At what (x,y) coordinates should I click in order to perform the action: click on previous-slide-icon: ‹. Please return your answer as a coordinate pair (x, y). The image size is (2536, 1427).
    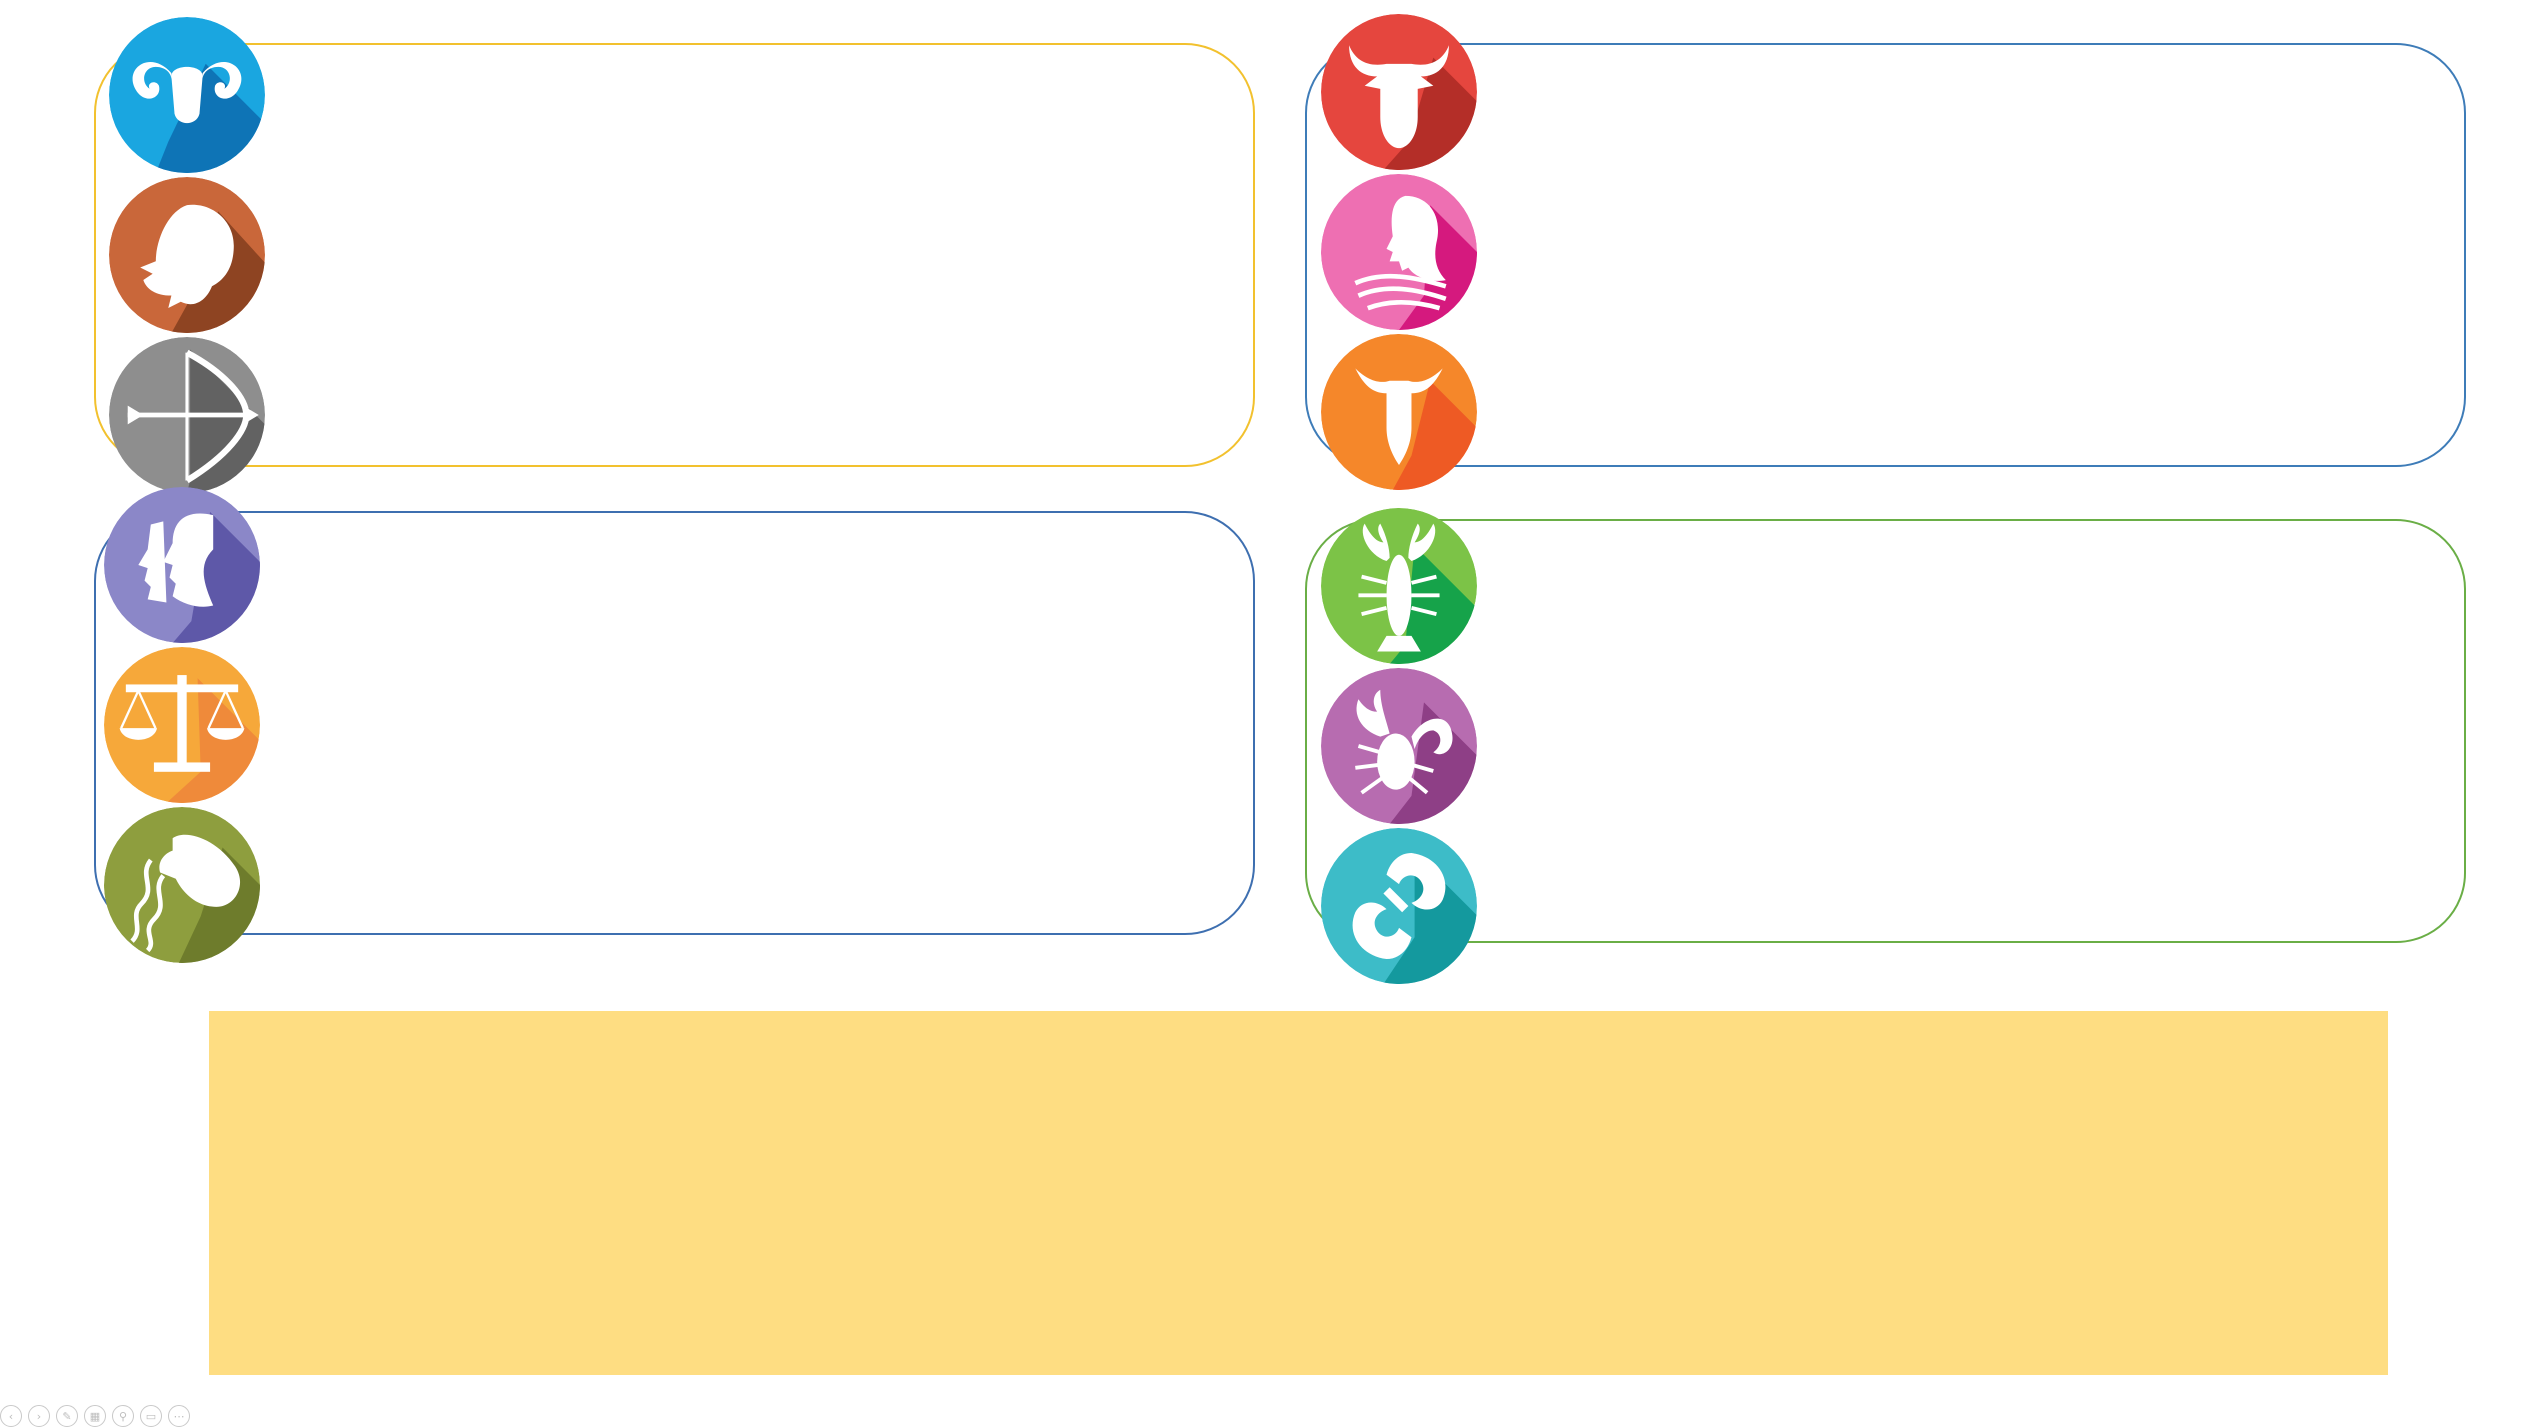
    Looking at the image, I should click on (11, 1416).